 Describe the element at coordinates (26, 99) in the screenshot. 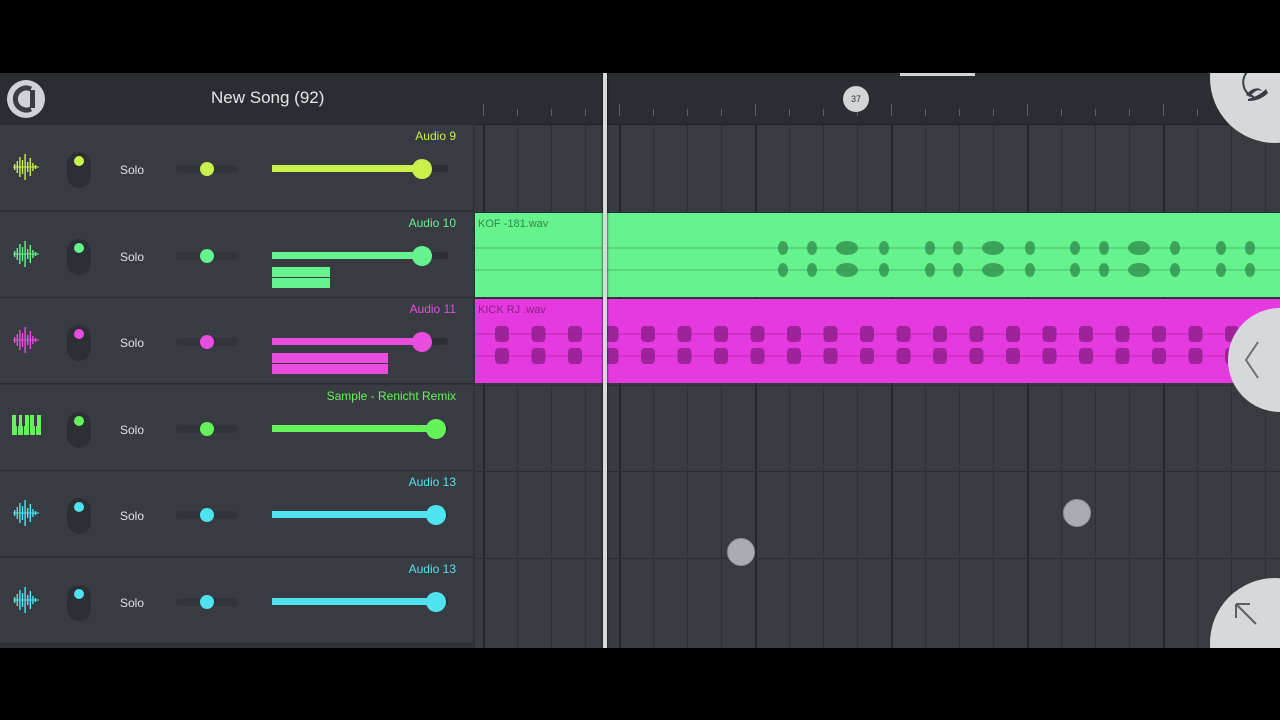

I see `fl-logo-icon` at that location.